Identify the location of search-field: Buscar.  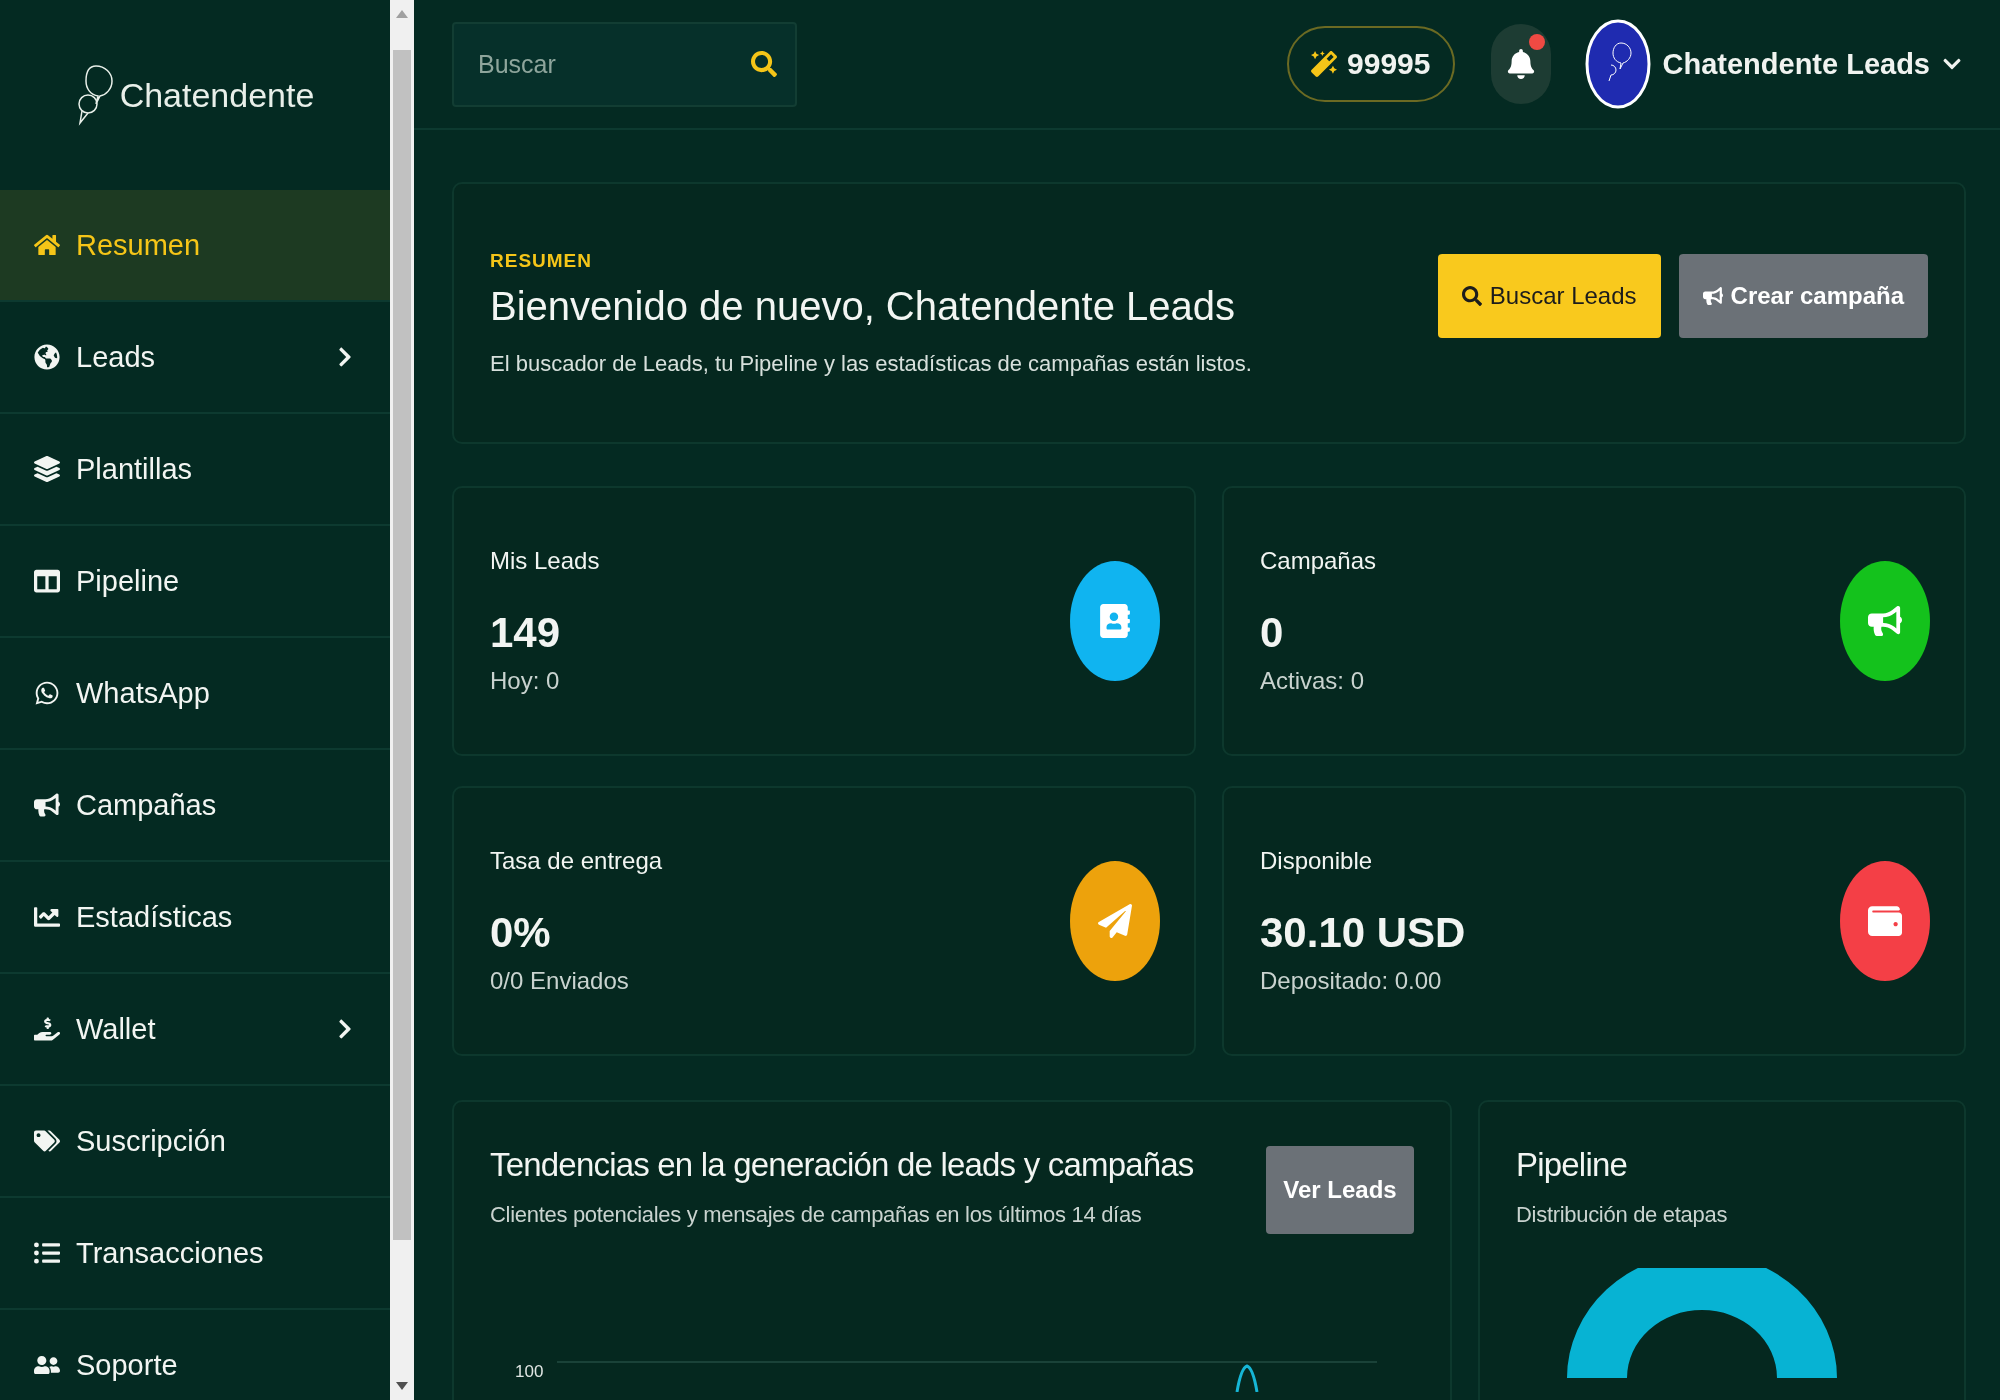
(624, 64).